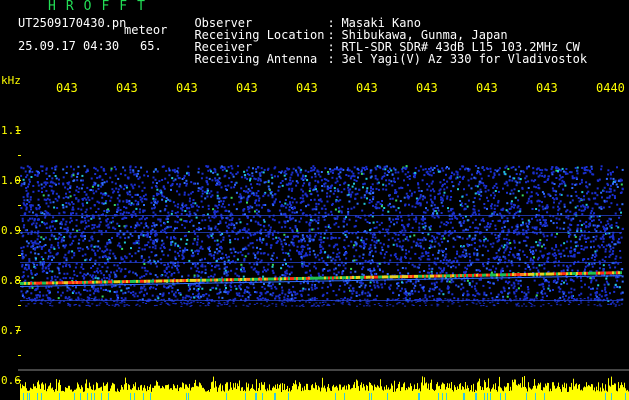 The image size is (629, 400). I want to click on freq-tick-label: 0.8, so click(11, 280).